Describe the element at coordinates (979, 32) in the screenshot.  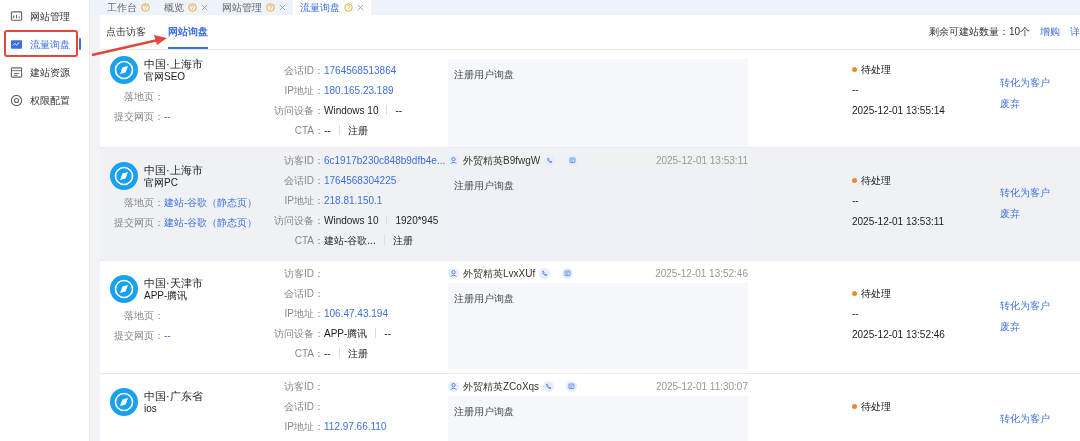
I see `quota-label: 剩余可建站数量：10个` at that location.